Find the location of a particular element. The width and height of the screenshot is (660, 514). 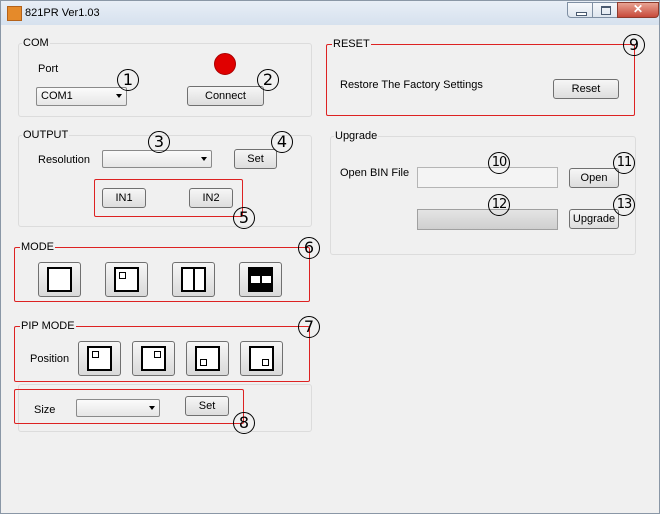

reset-description: Restore The Factory Settings is located at coordinates (411, 85).